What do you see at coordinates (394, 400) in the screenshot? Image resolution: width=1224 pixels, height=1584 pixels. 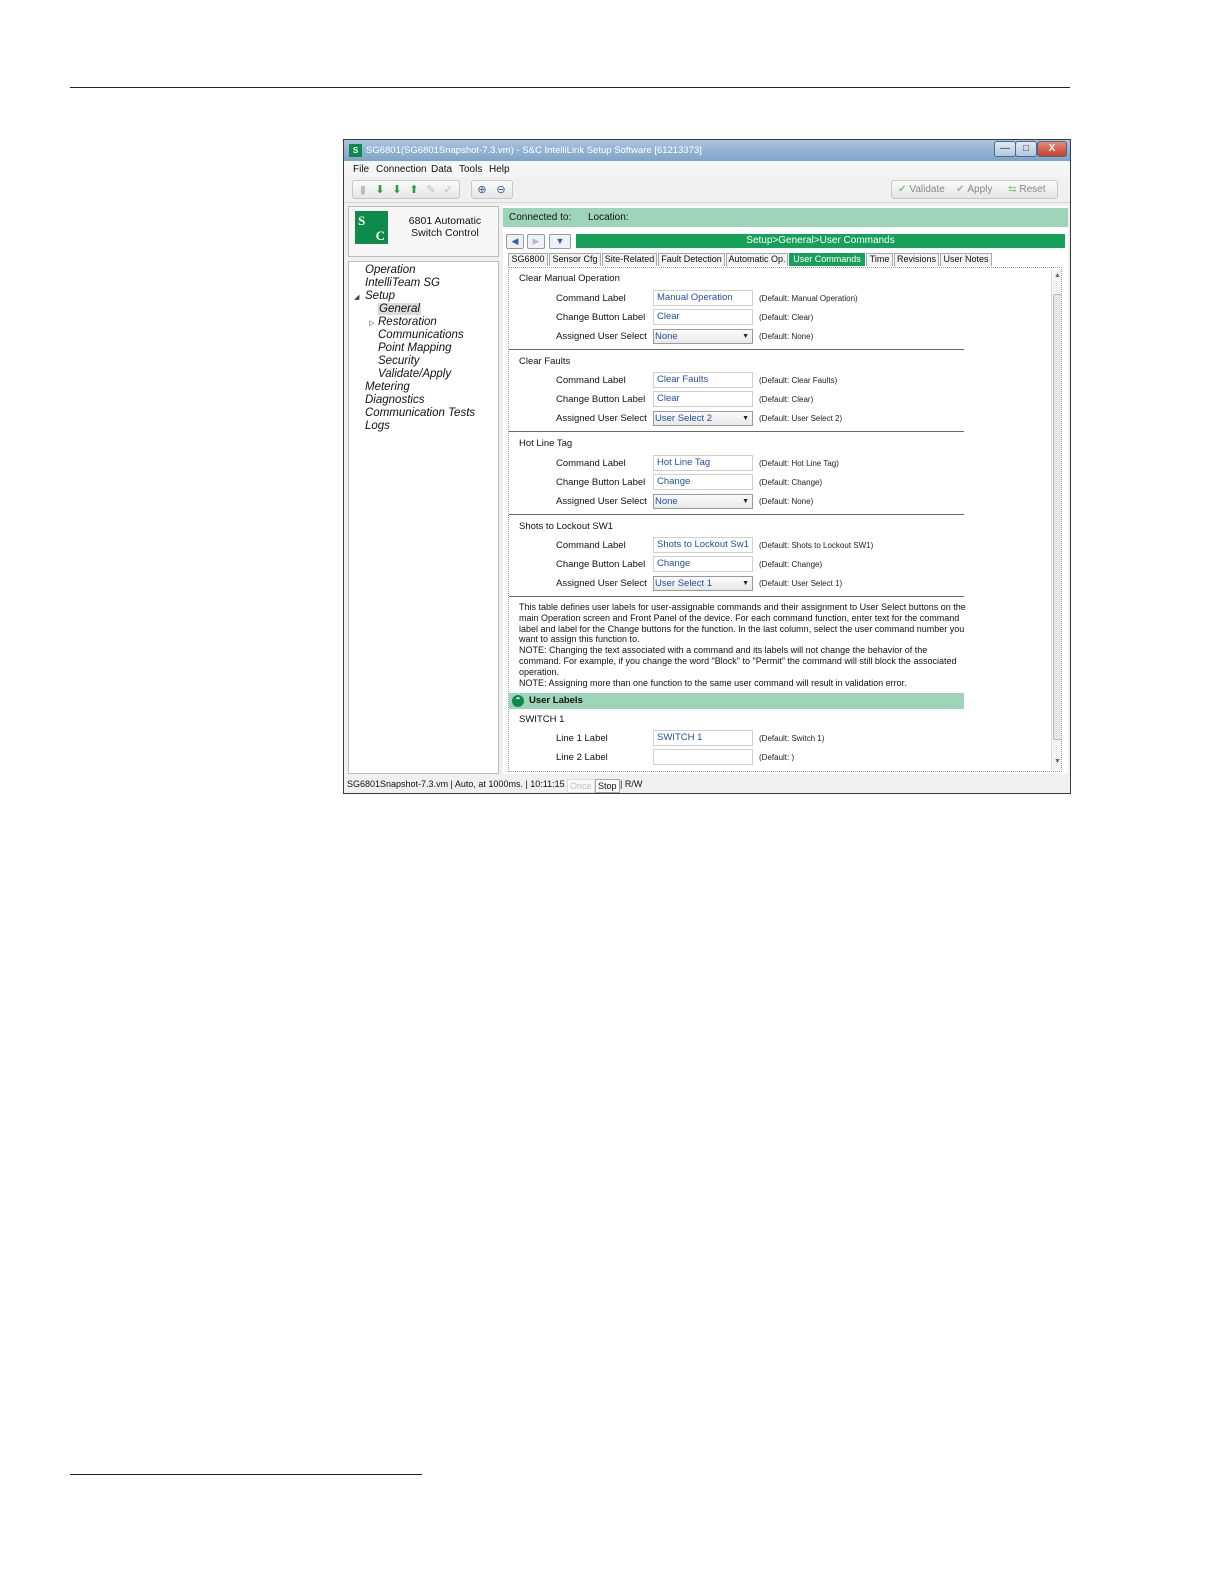 I see `tree-item-diagnostics: Diagnostics` at bounding box center [394, 400].